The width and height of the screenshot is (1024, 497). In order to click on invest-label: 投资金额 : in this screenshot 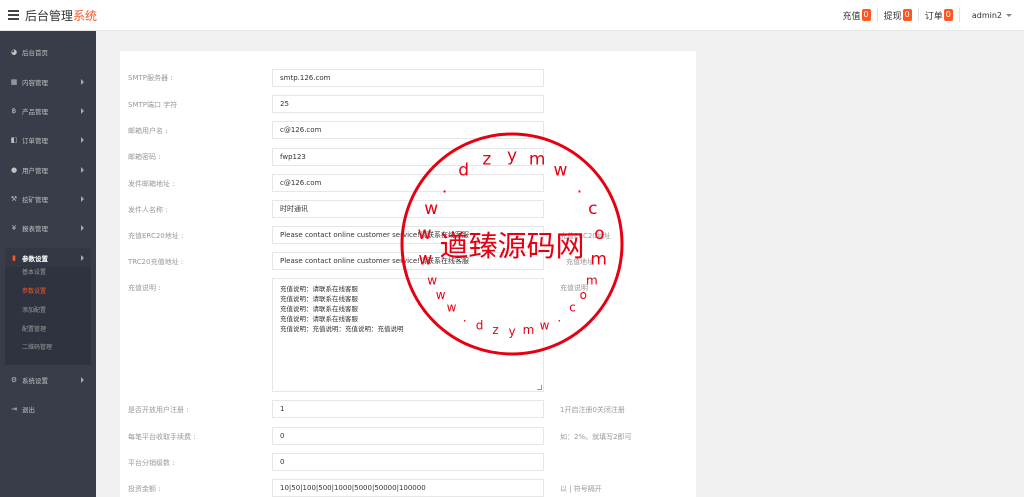, I will do `click(144, 489)`.